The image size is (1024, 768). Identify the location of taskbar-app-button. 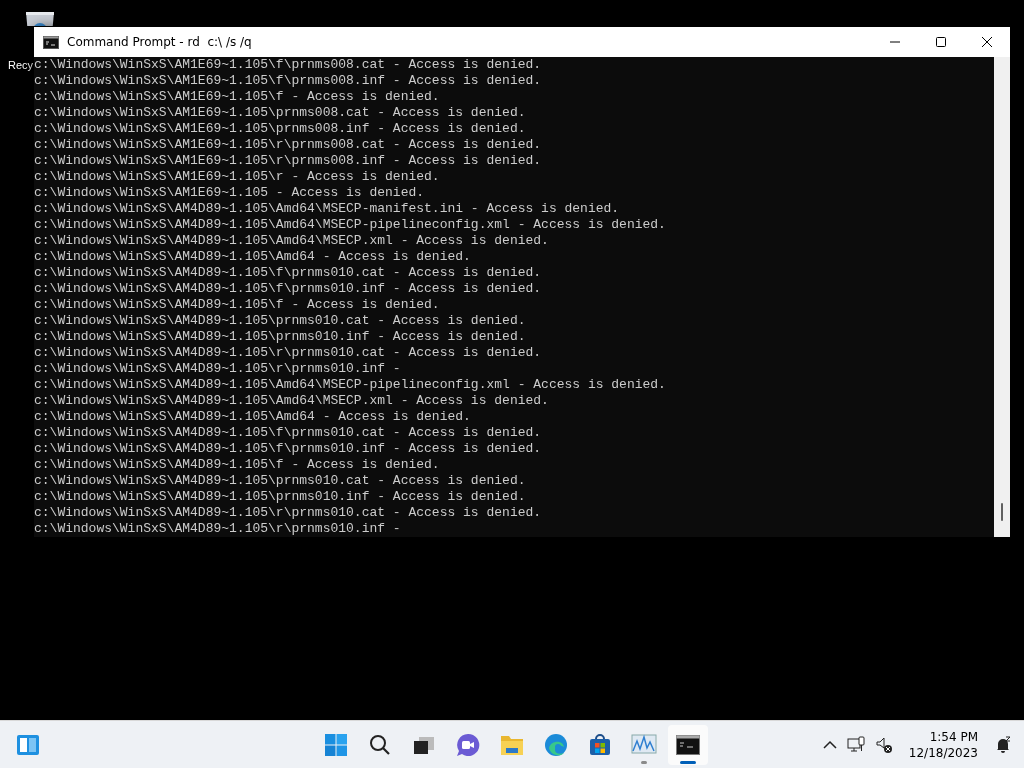
(688, 744).